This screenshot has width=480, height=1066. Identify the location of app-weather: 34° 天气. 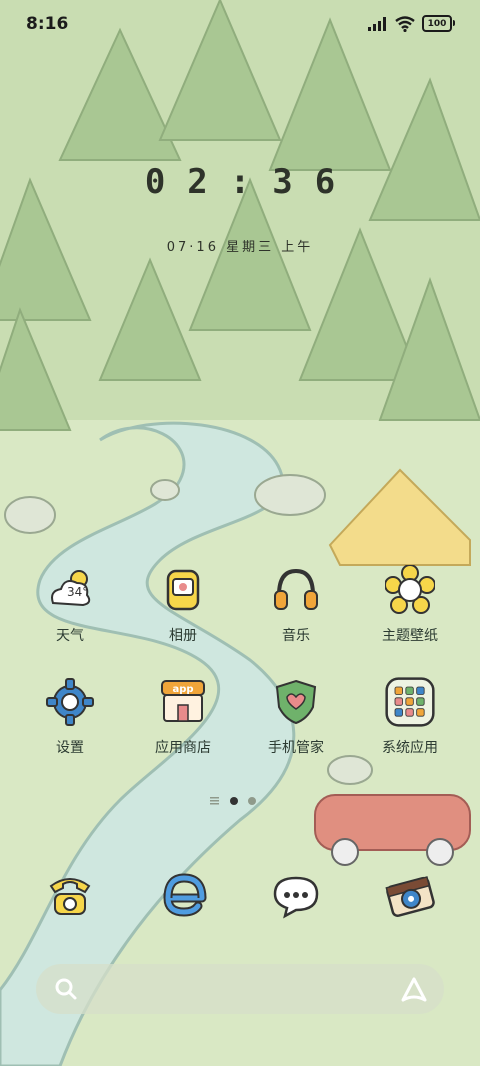
(70, 605).